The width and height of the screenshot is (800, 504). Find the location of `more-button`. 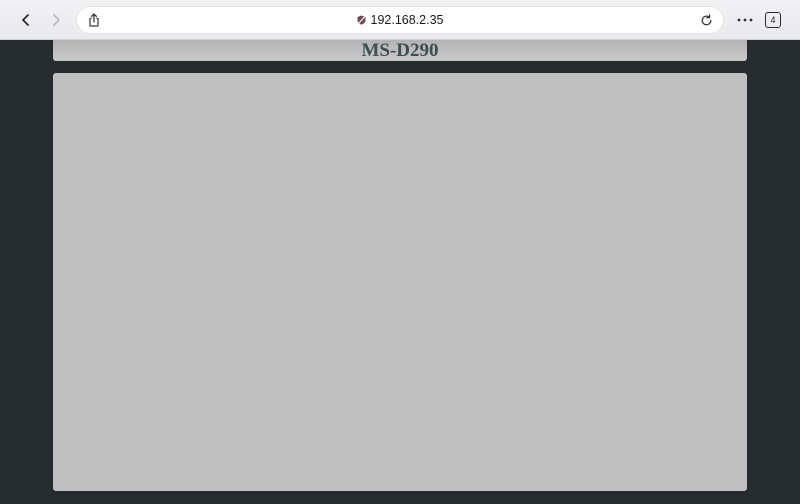

more-button is located at coordinates (745, 20).